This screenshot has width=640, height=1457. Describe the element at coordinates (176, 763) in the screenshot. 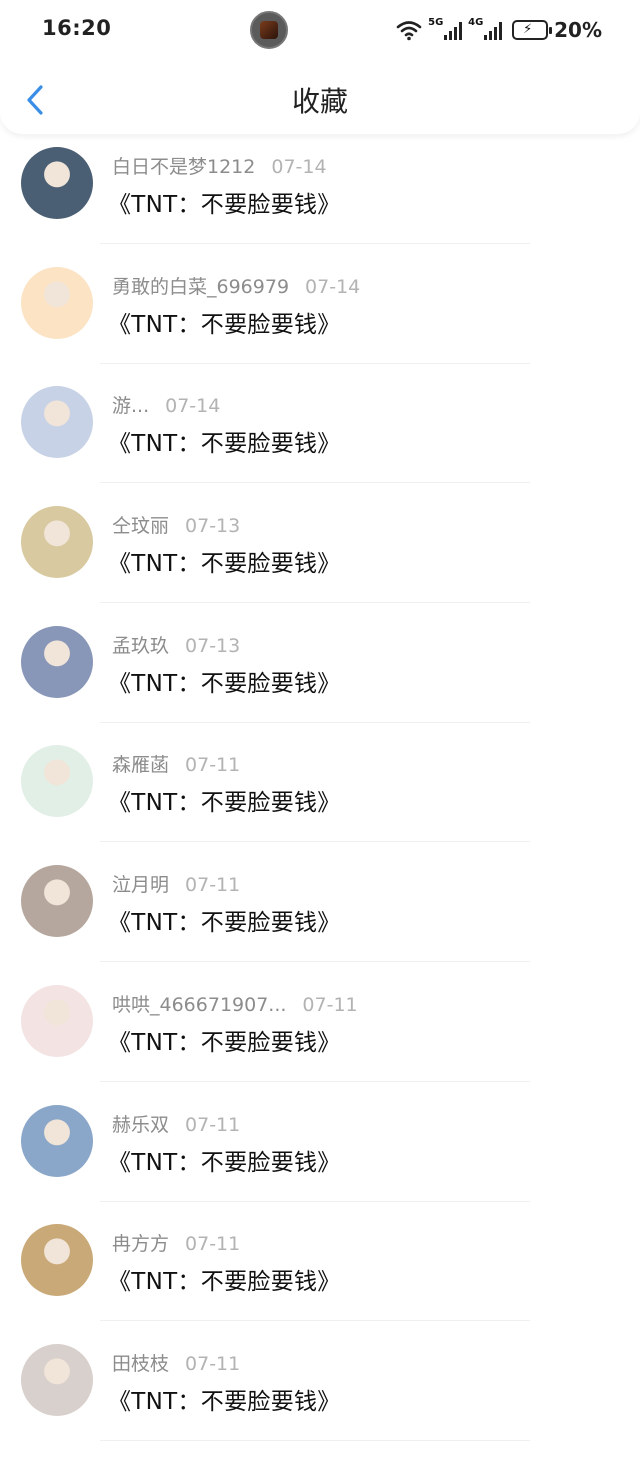

I see `item-meta: 森雁菡 07-11` at that location.